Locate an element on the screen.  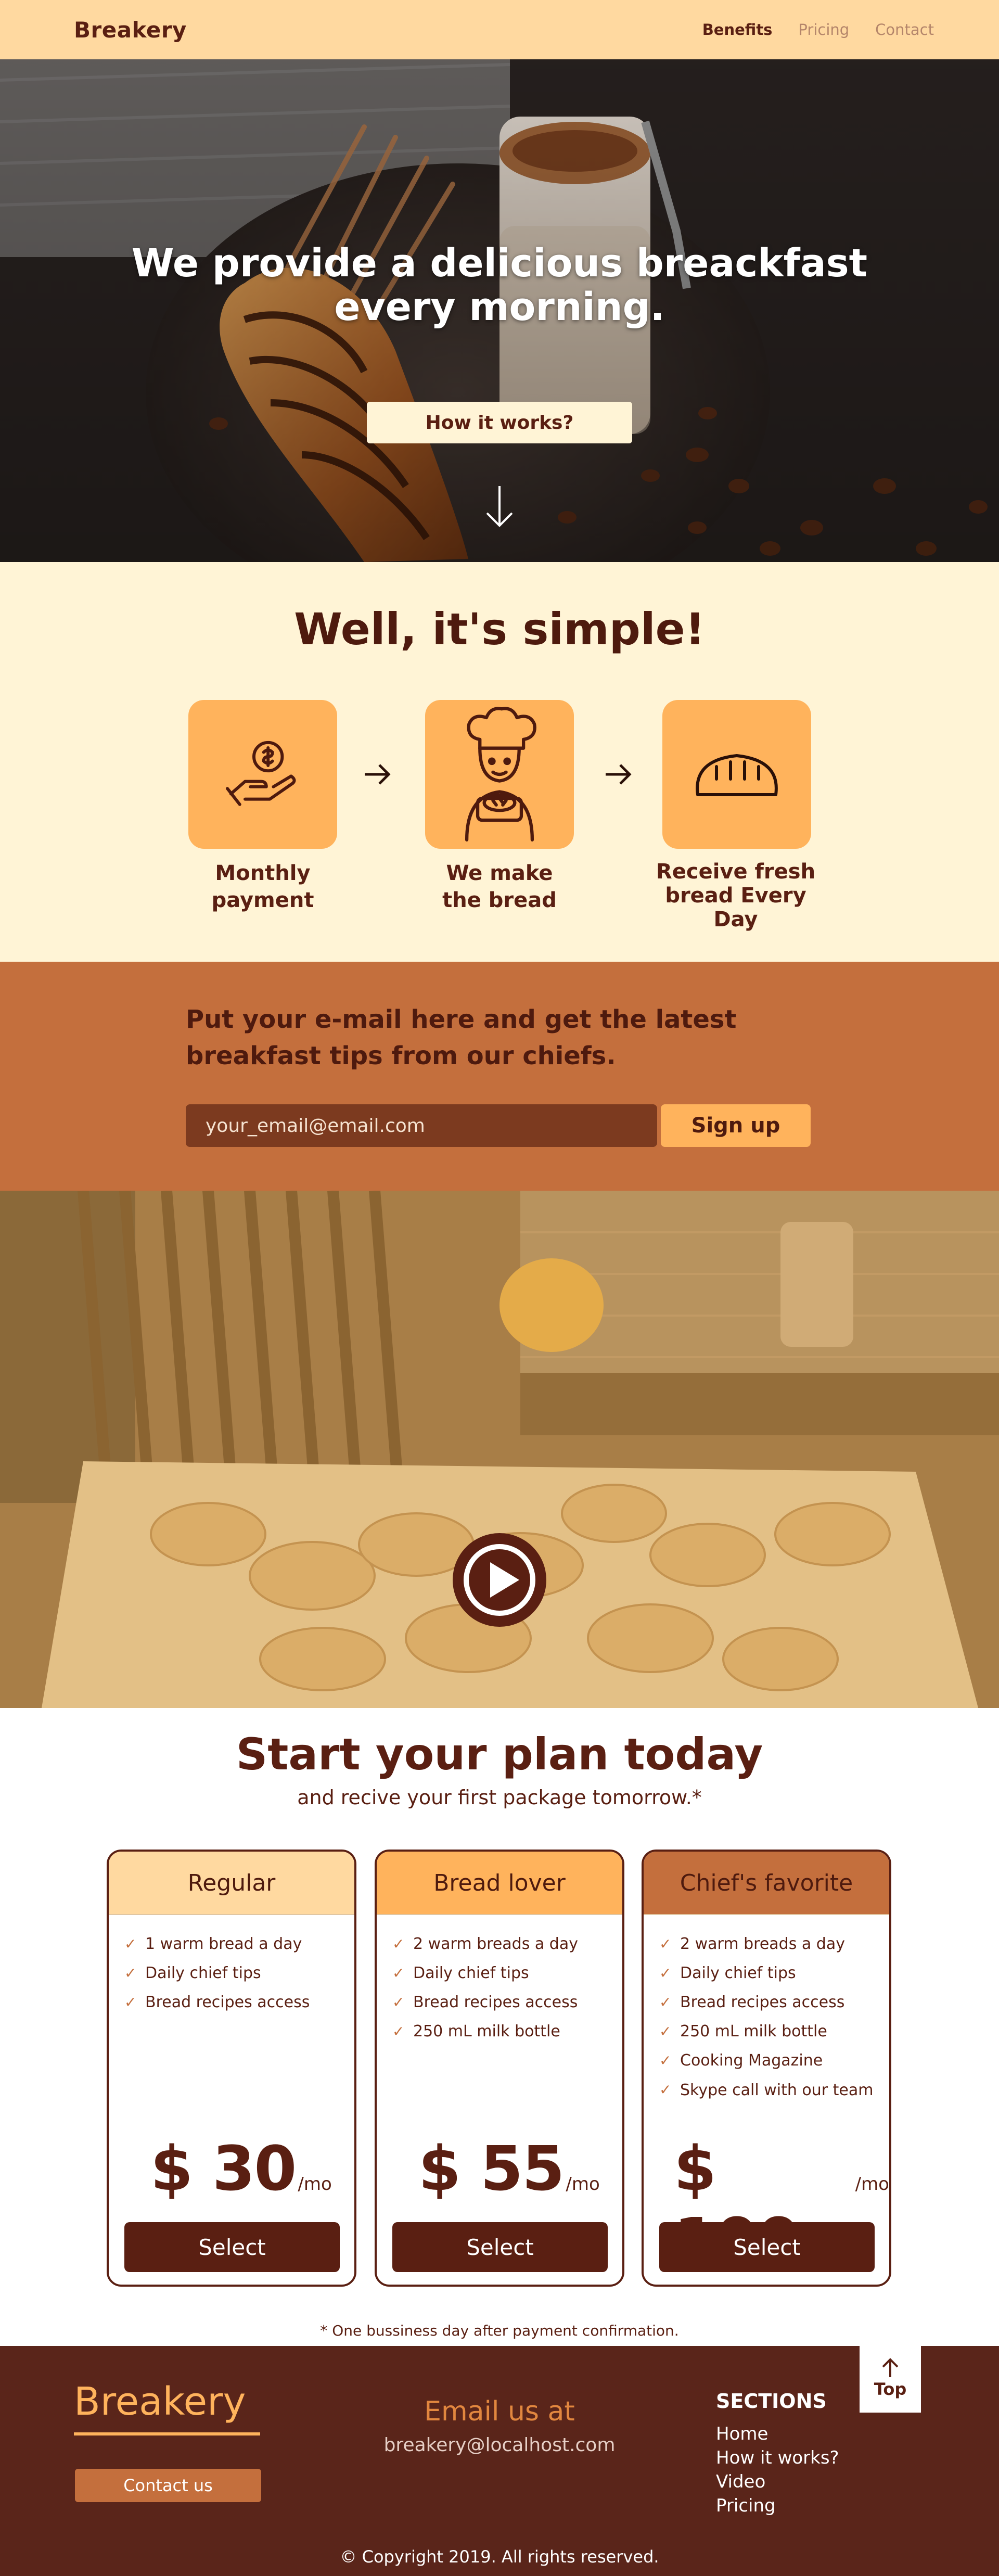
bread-icon is located at coordinates (737, 775).